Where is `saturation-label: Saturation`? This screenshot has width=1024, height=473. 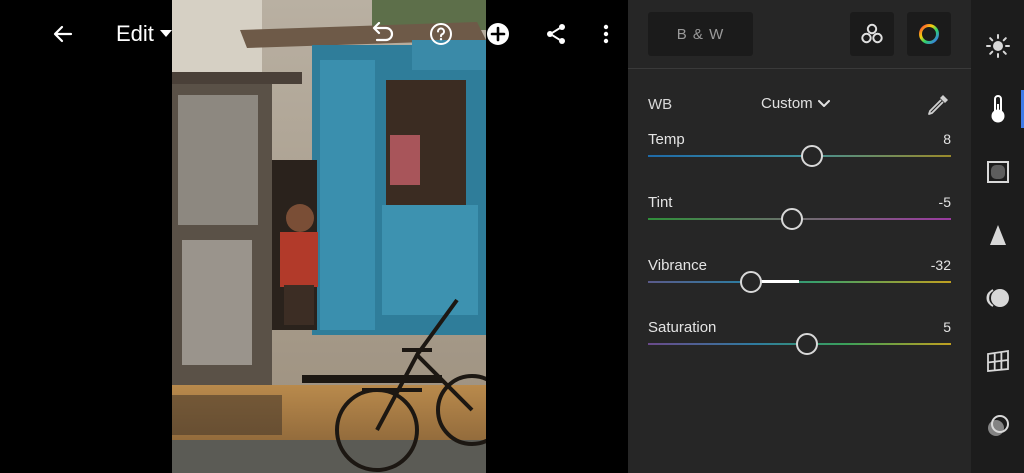 saturation-label: Saturation is located at coordinates (682, 327).